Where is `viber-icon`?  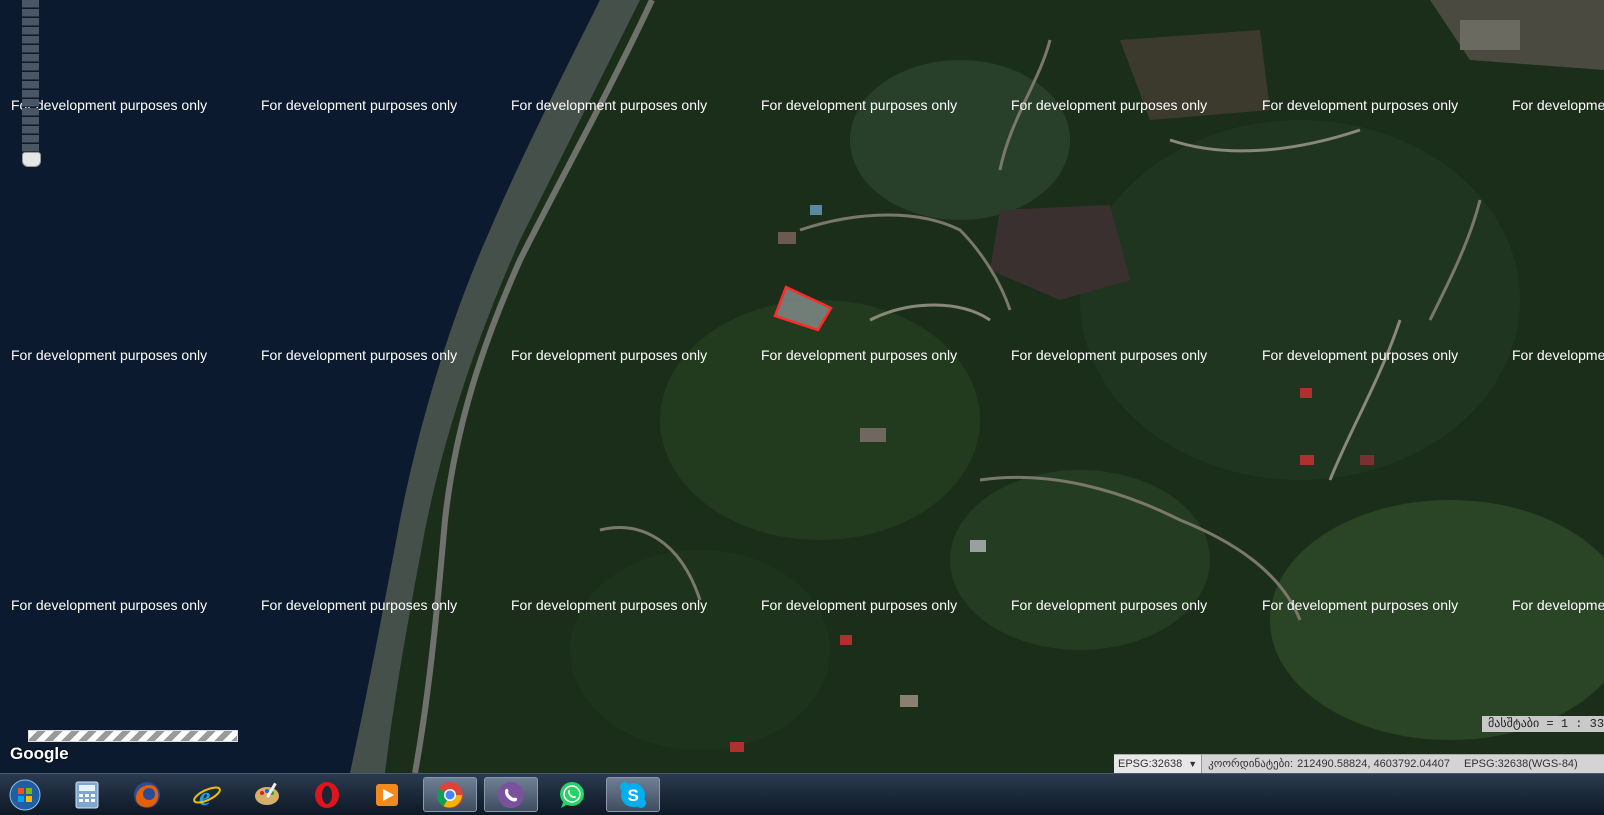
viber-icon is located at coordinates (511, 794).